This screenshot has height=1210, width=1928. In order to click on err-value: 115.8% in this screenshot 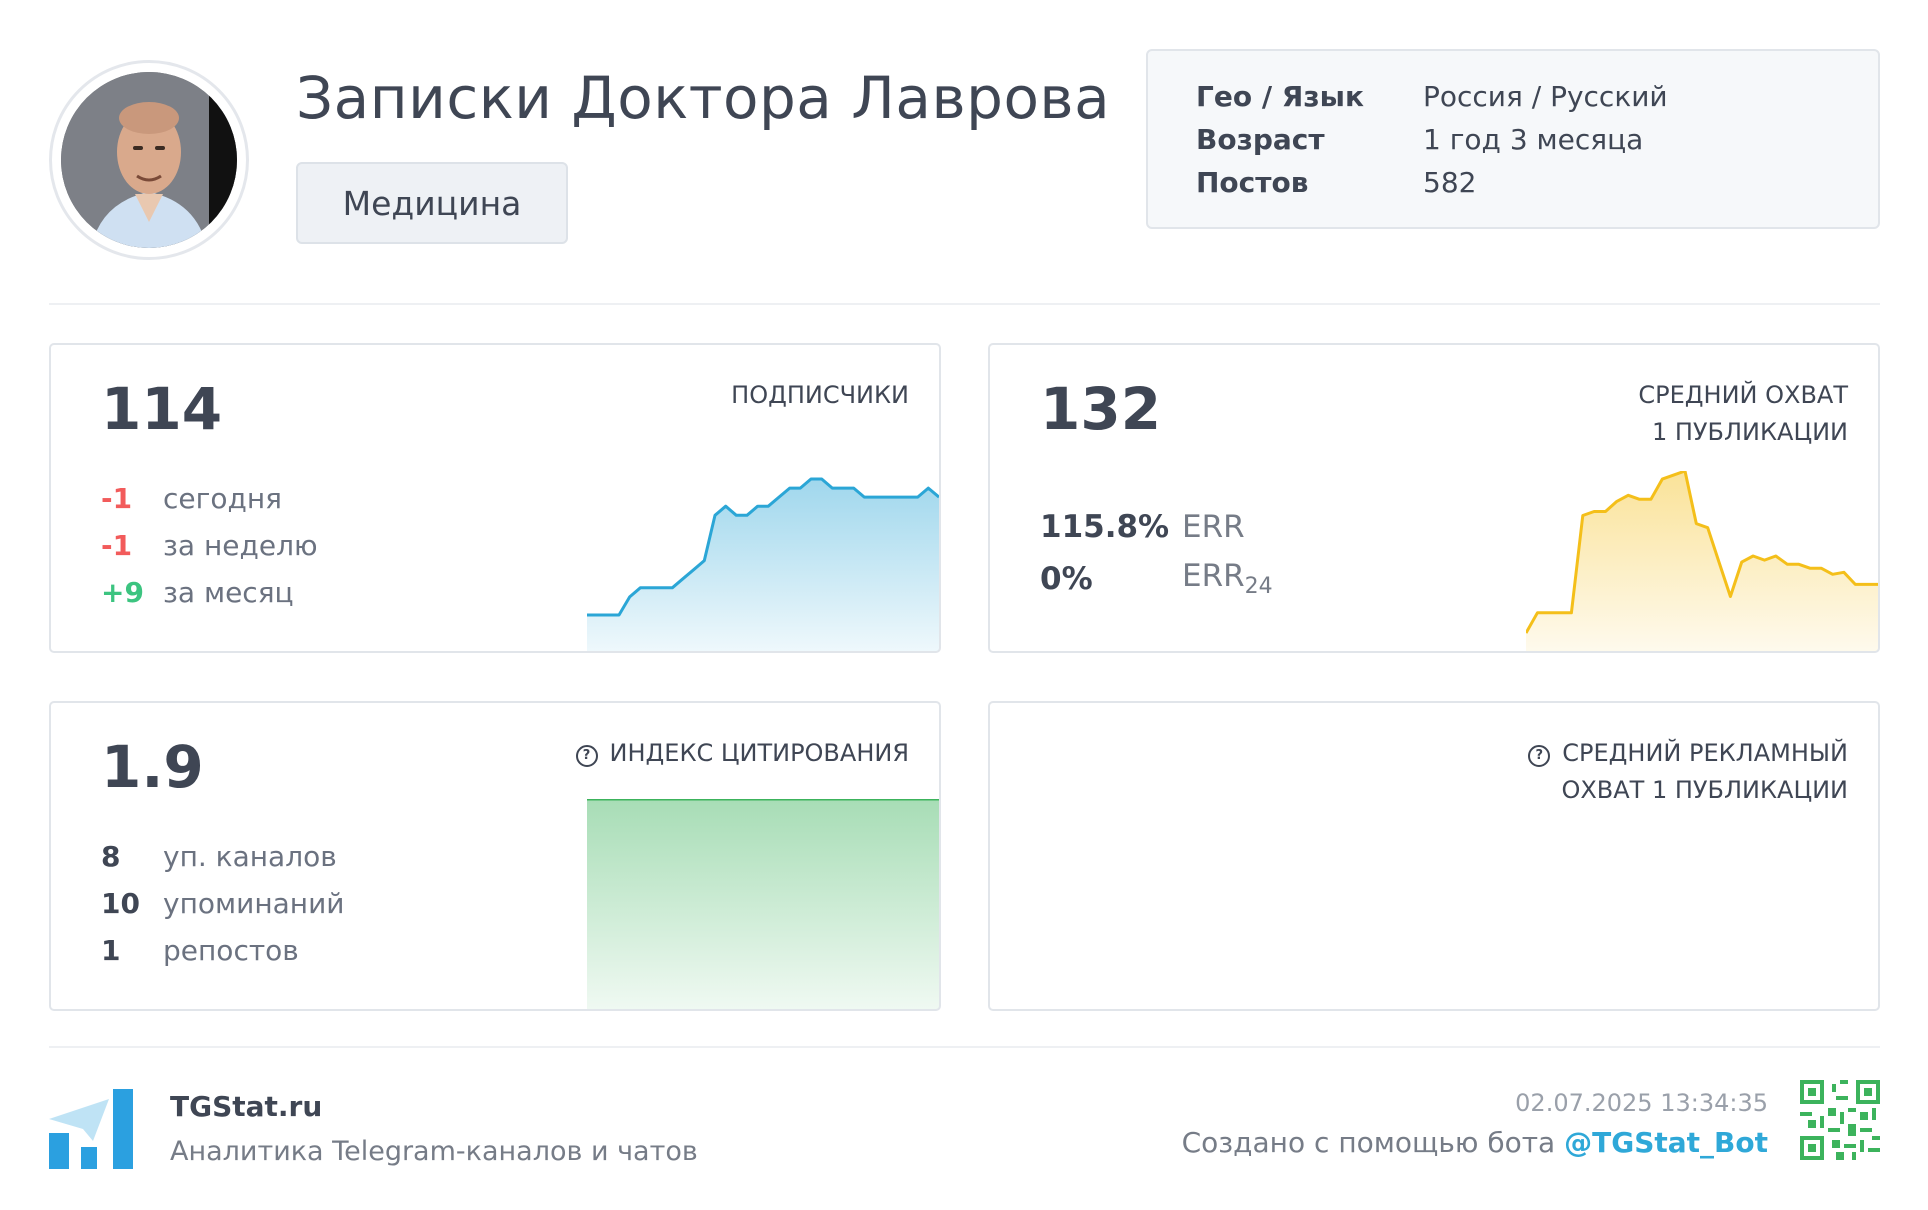, I will do `click(1105, 527)`.